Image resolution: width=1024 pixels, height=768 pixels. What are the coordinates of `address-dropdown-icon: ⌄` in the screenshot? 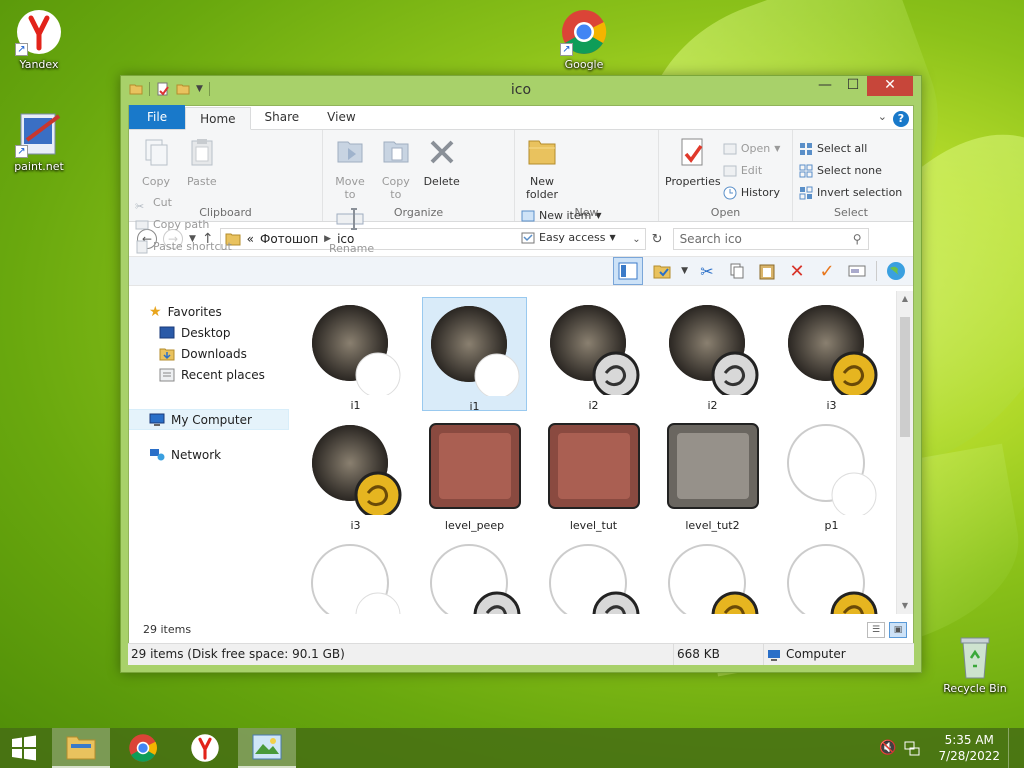 It's located at (636, 239).